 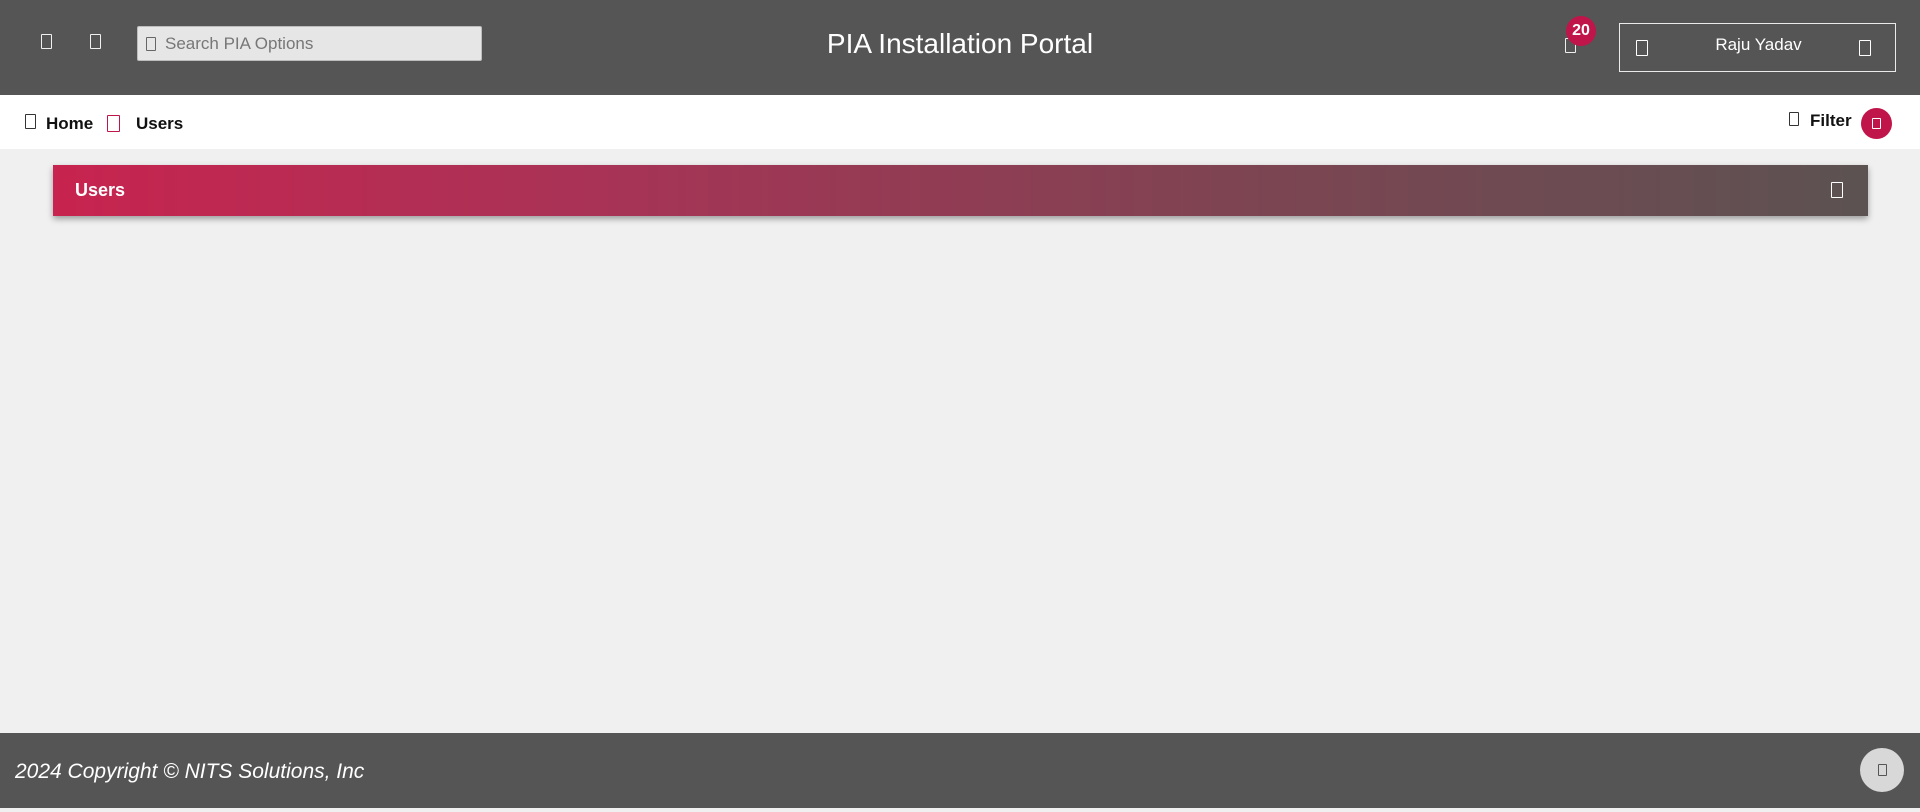 What do you see at coordinates (160, 123) in the screenshot?
I see `breadcrumb-current: Users` at bounding box center [160, 123].